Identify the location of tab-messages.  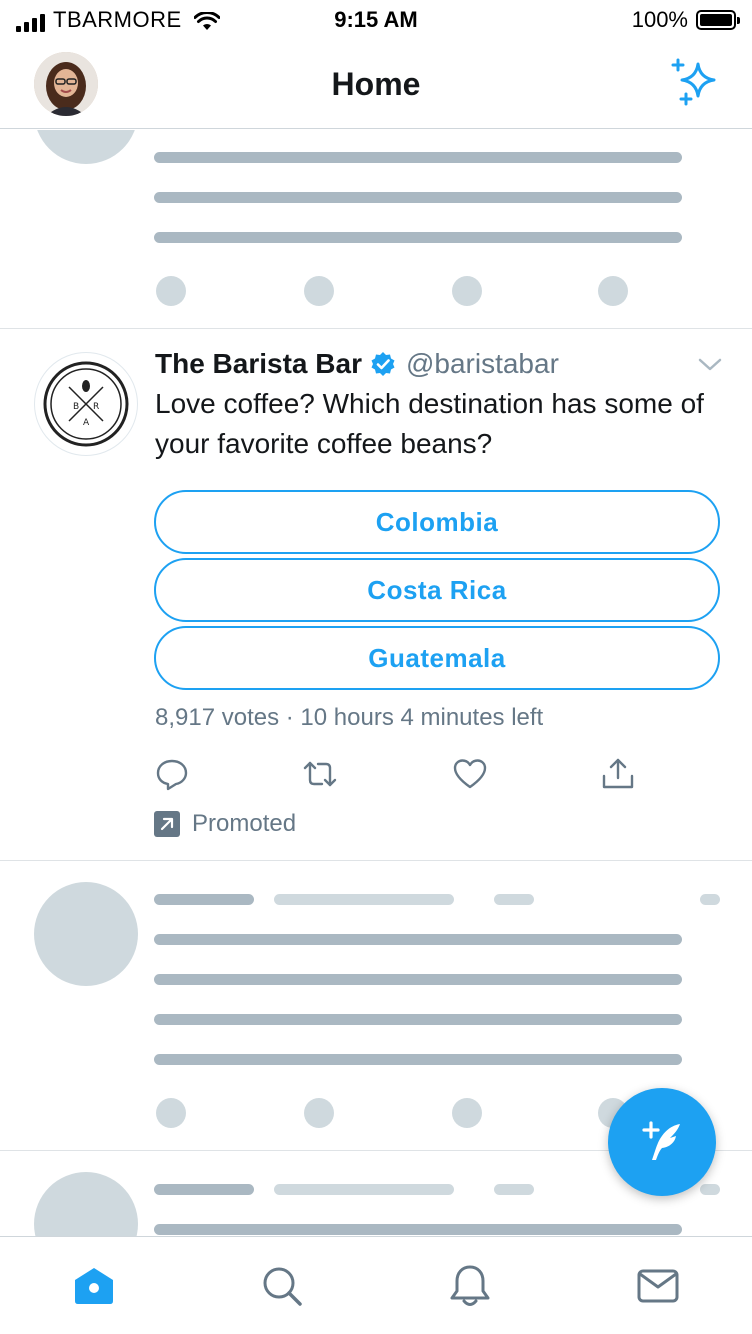
(658, 1285).